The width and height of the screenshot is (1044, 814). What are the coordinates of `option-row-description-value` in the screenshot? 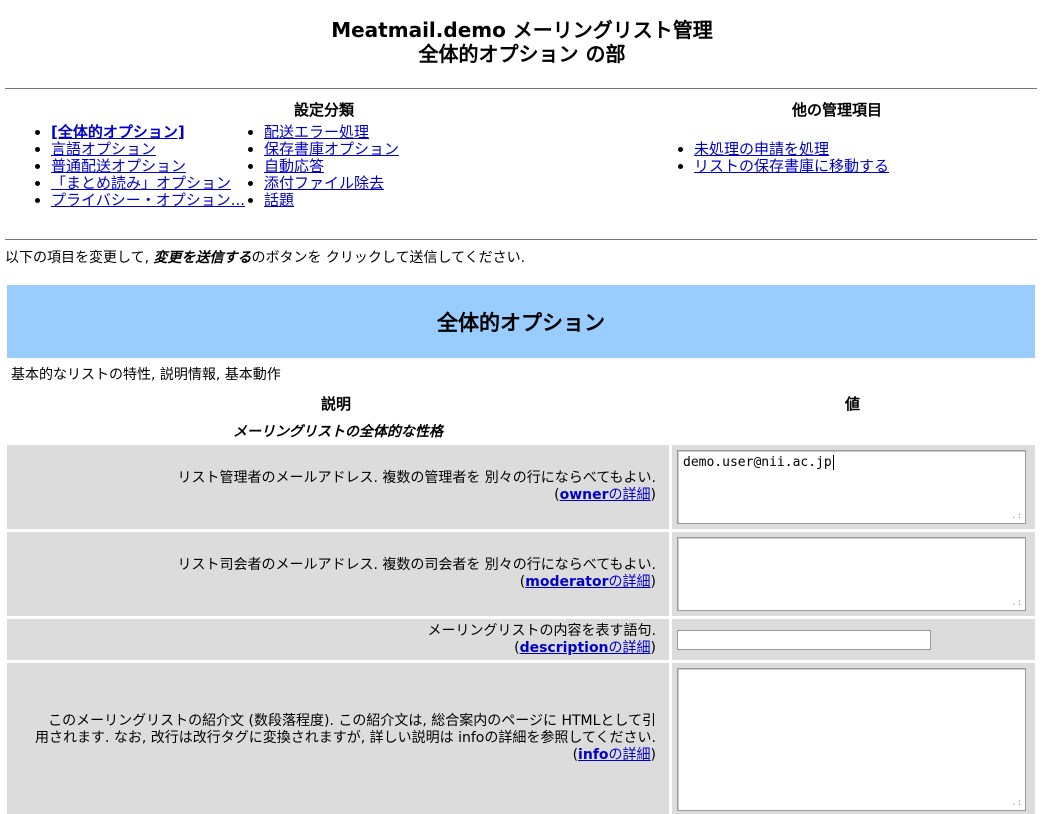 It's located at (853, 639).